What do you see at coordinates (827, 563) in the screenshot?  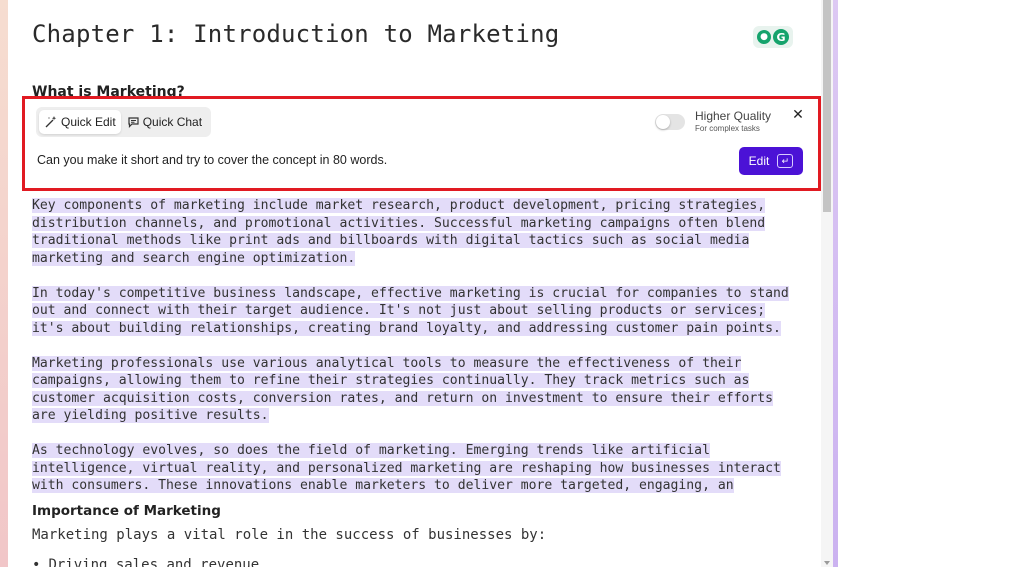 I see `scroll-down-arrow-icon` at bounding box center [827, 563].